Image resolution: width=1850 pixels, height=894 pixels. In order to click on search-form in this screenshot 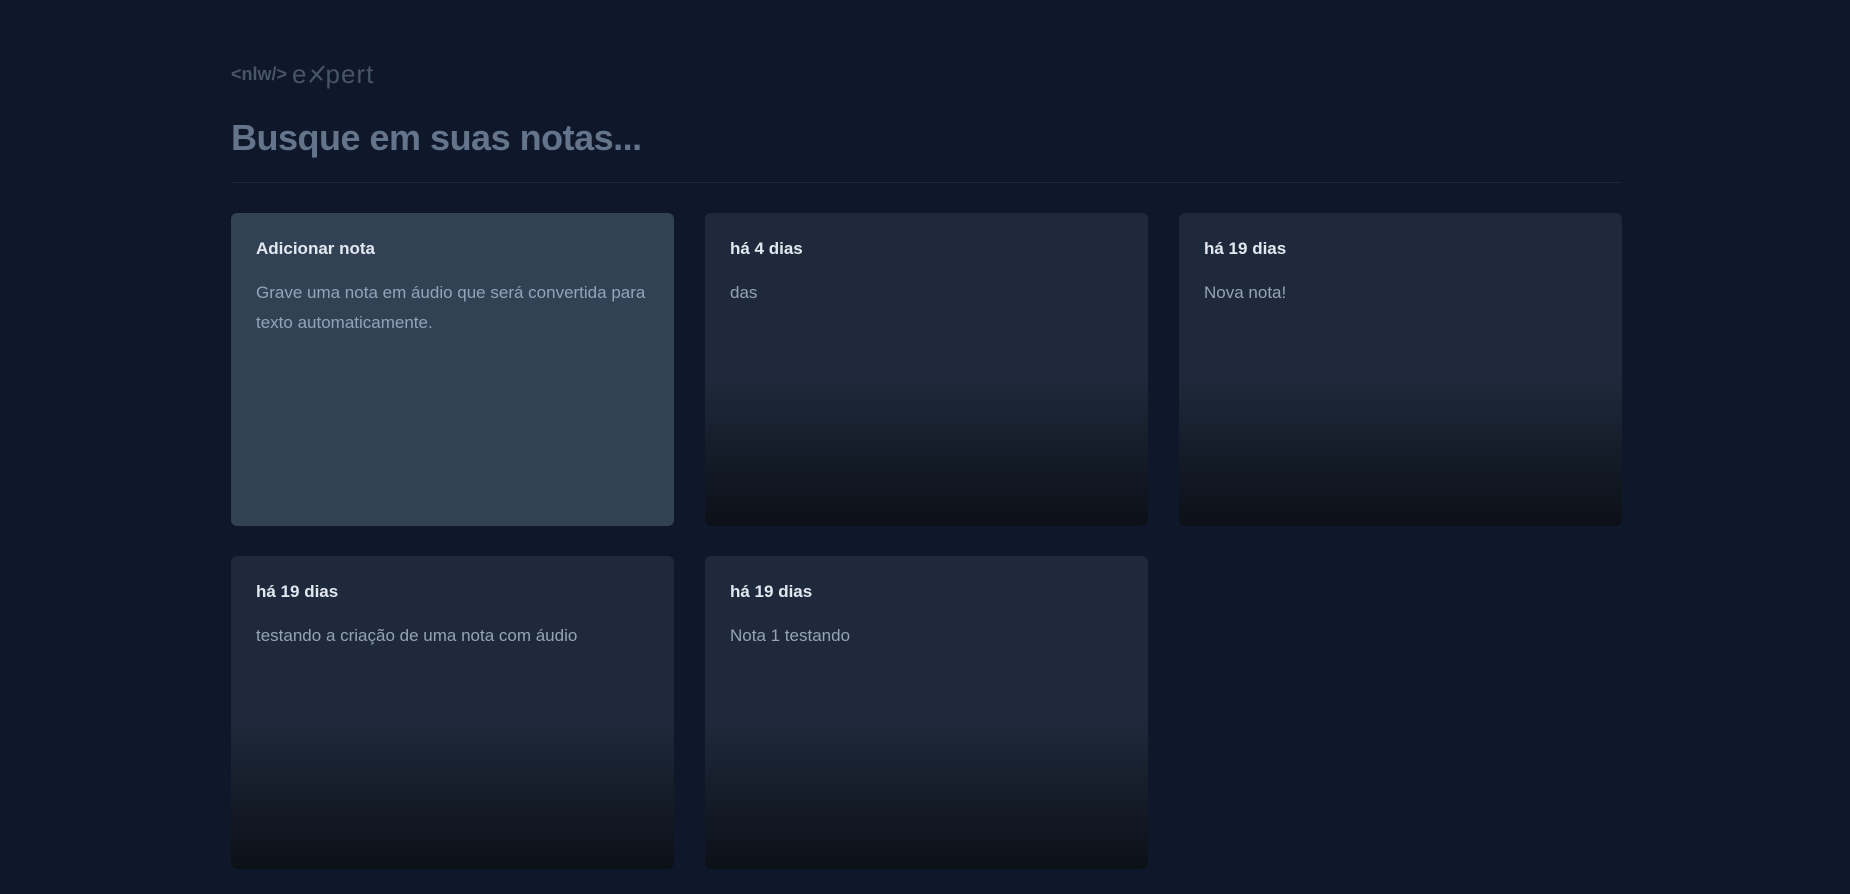, I will do `click(926, 138)`.